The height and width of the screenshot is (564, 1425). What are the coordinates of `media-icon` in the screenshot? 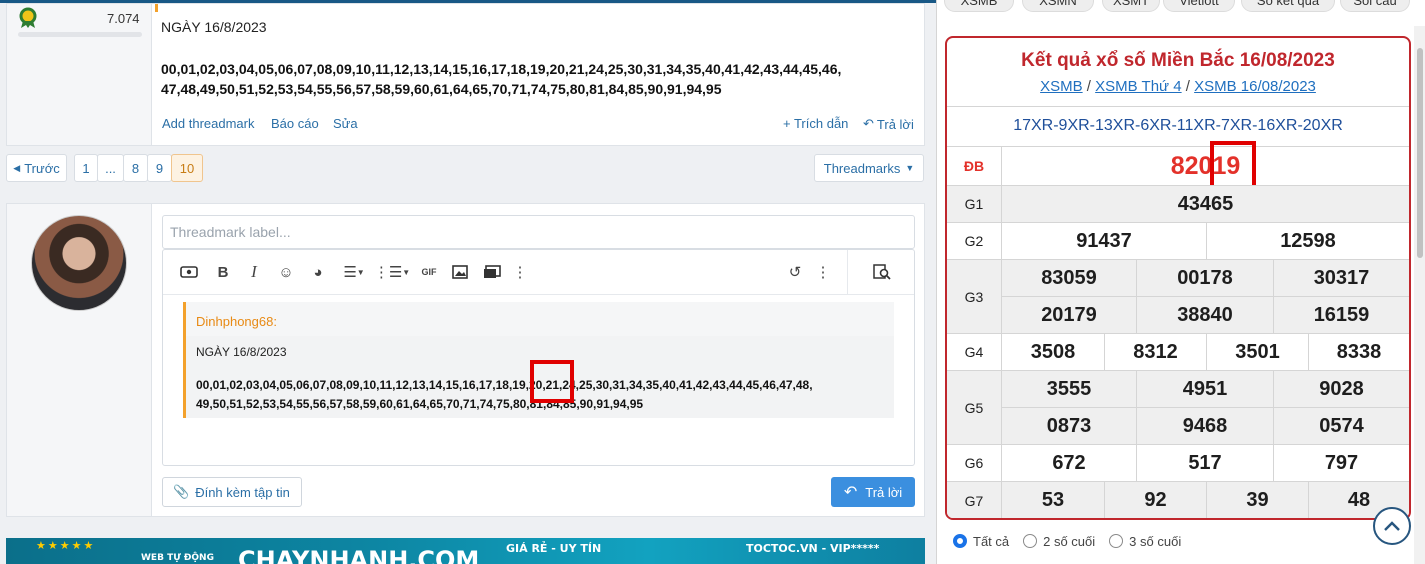 It's located at (492, 272).